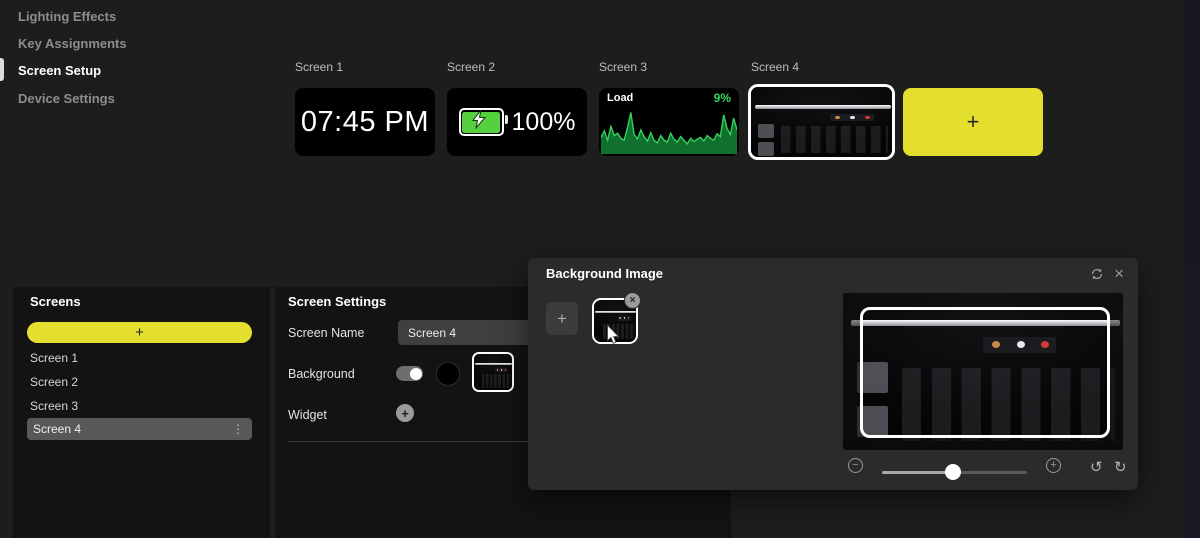  I want to click on screen-list-item-4: Screen 4 ⋮, so click(139, 429).